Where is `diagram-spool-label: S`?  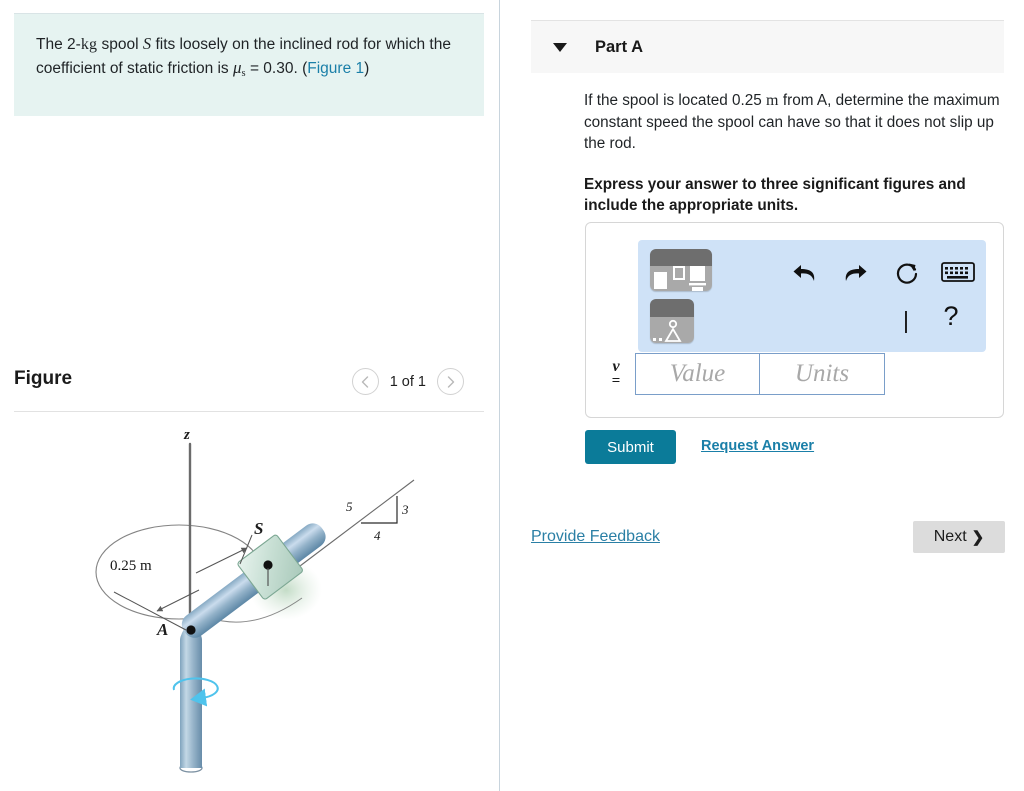 diagram-spool-label: S is located at coordinates (258, 528).